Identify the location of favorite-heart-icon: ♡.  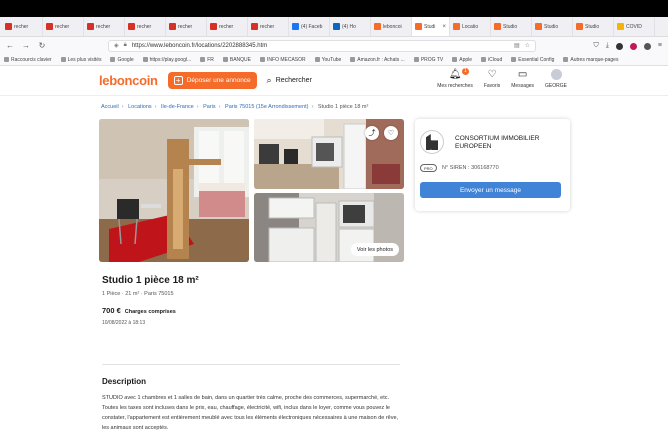
(391, 133).